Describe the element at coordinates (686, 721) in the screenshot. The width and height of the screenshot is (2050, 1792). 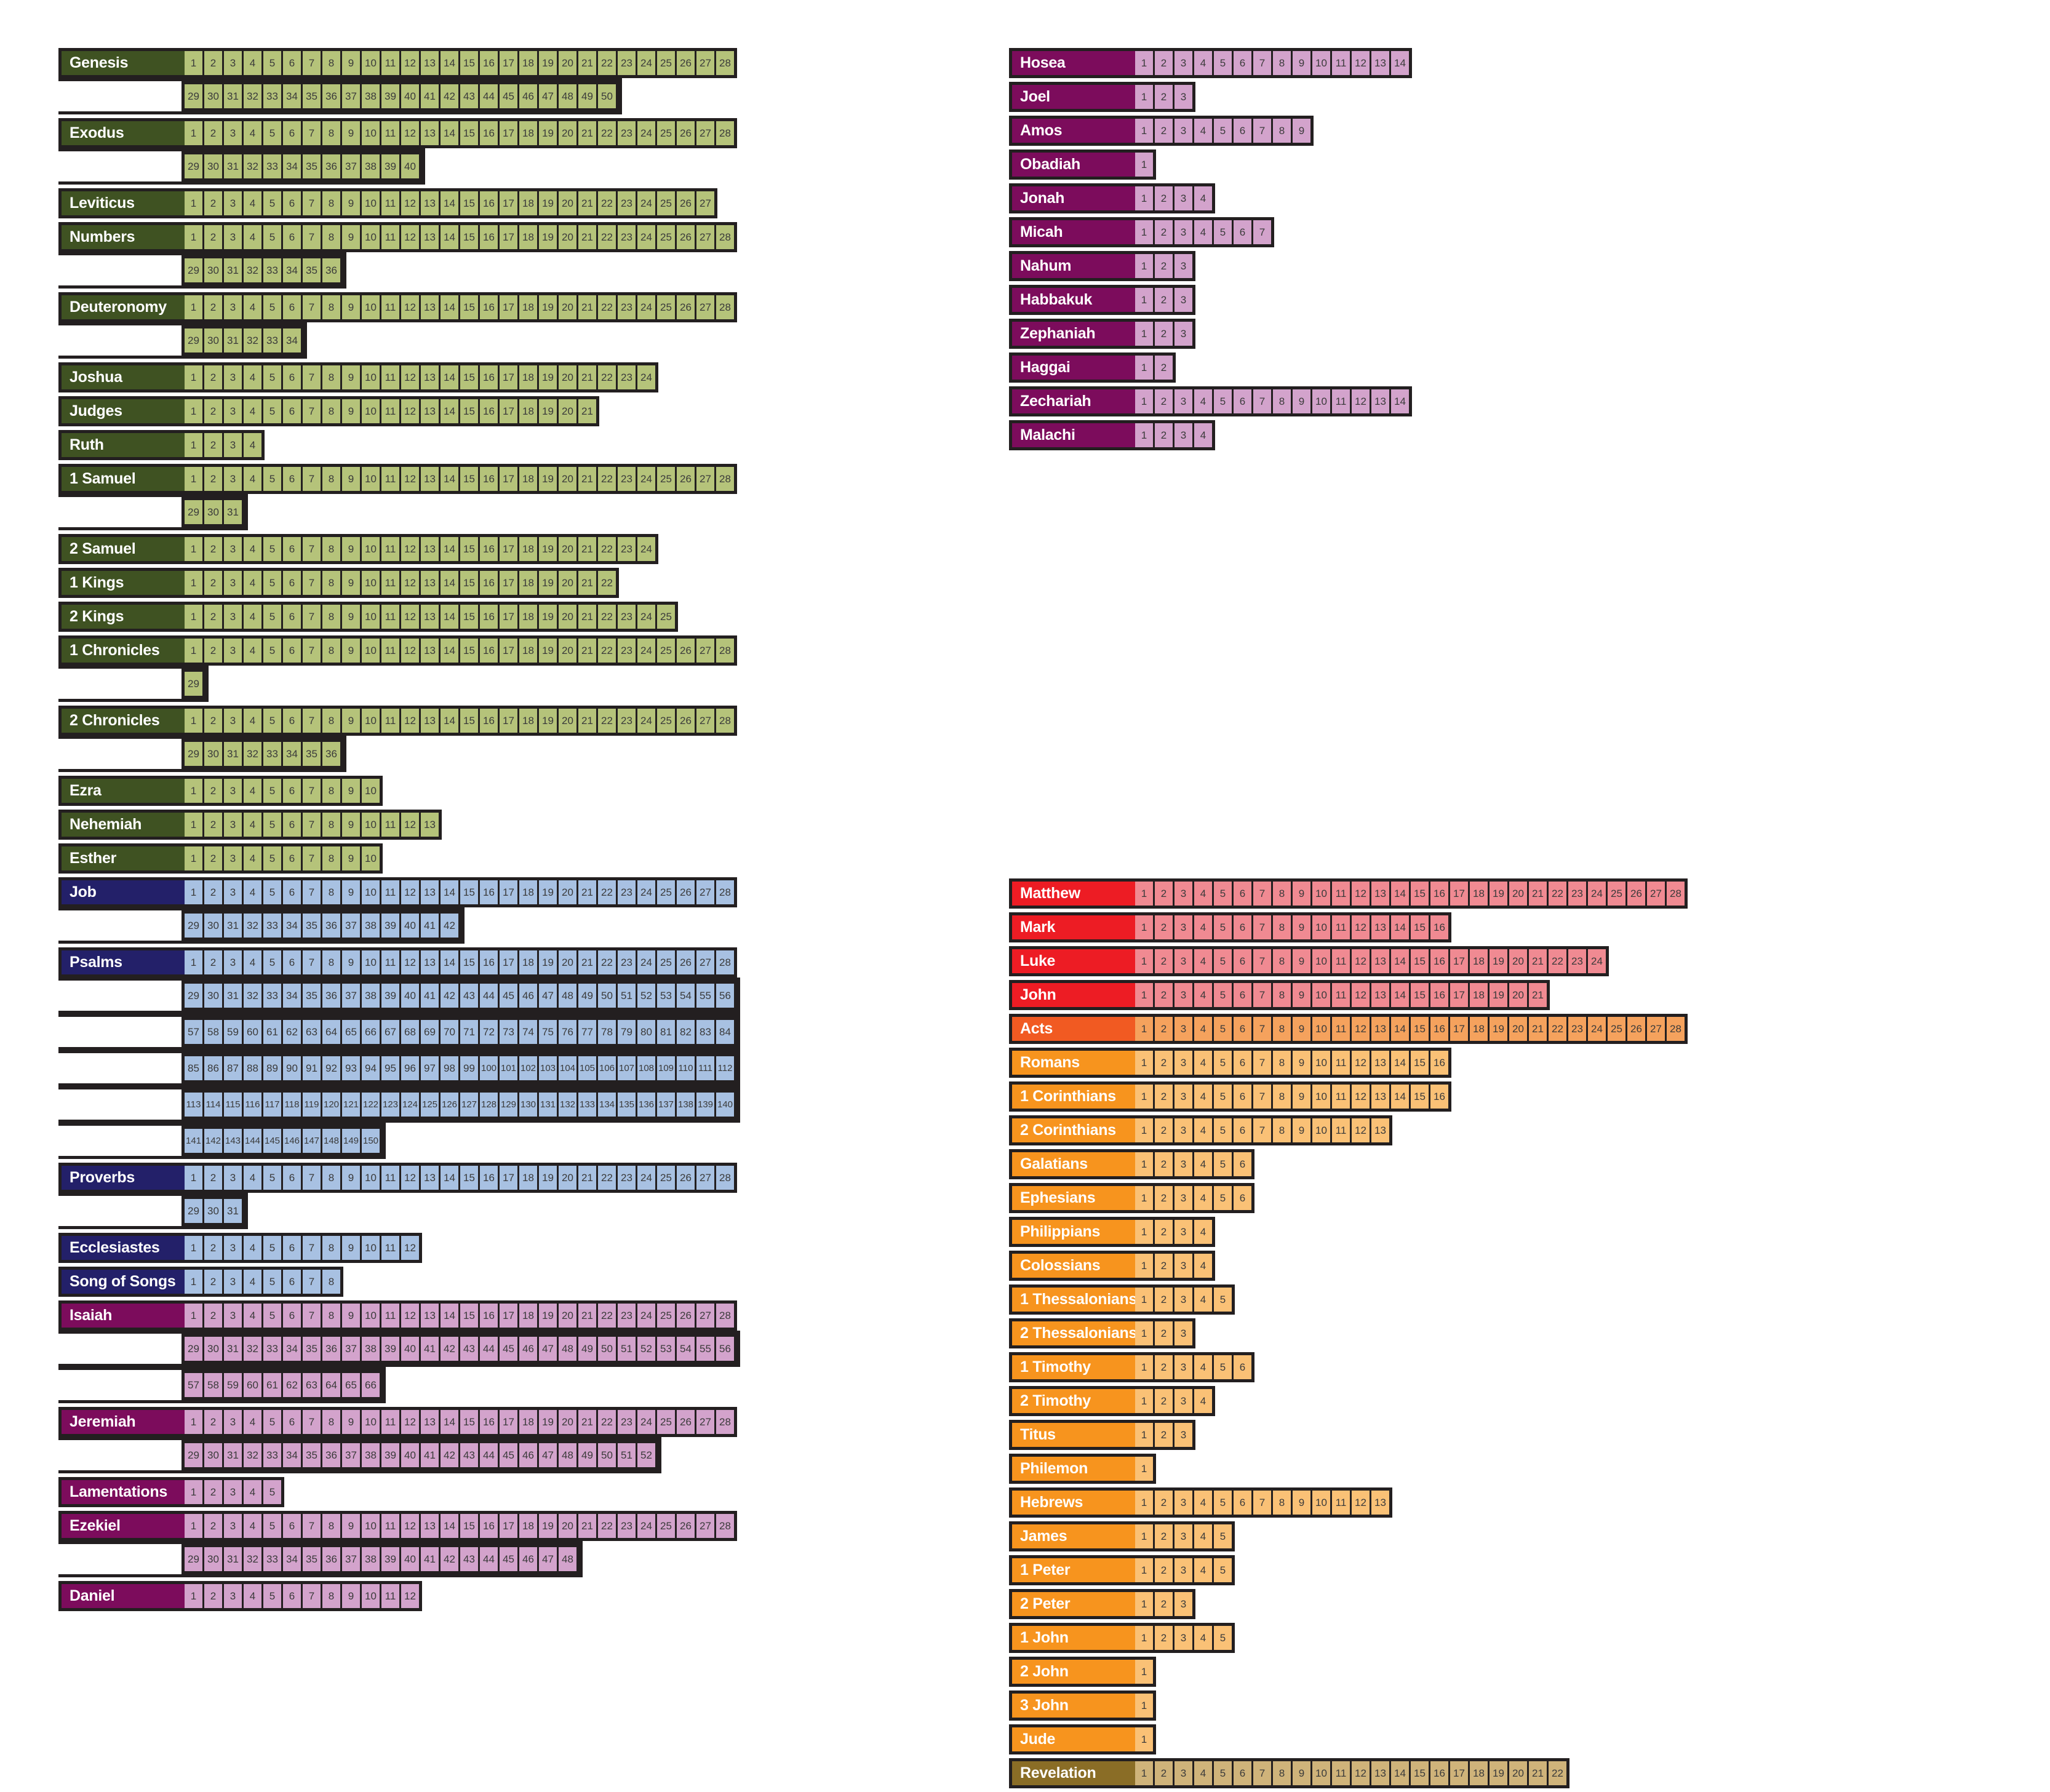
I see `chapter-cell: 26` at that location.